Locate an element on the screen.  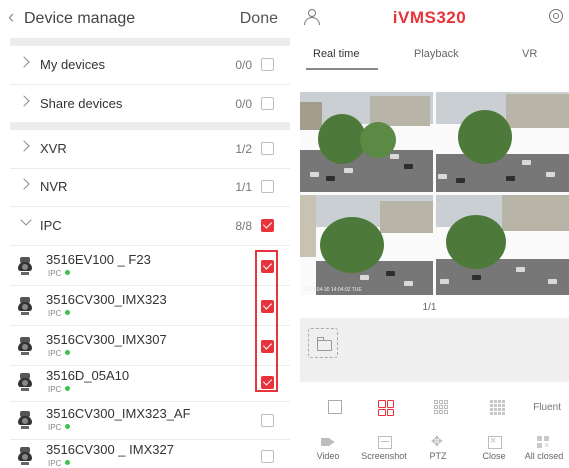
tool-label: PTZ is located at coordinates (438, 456).